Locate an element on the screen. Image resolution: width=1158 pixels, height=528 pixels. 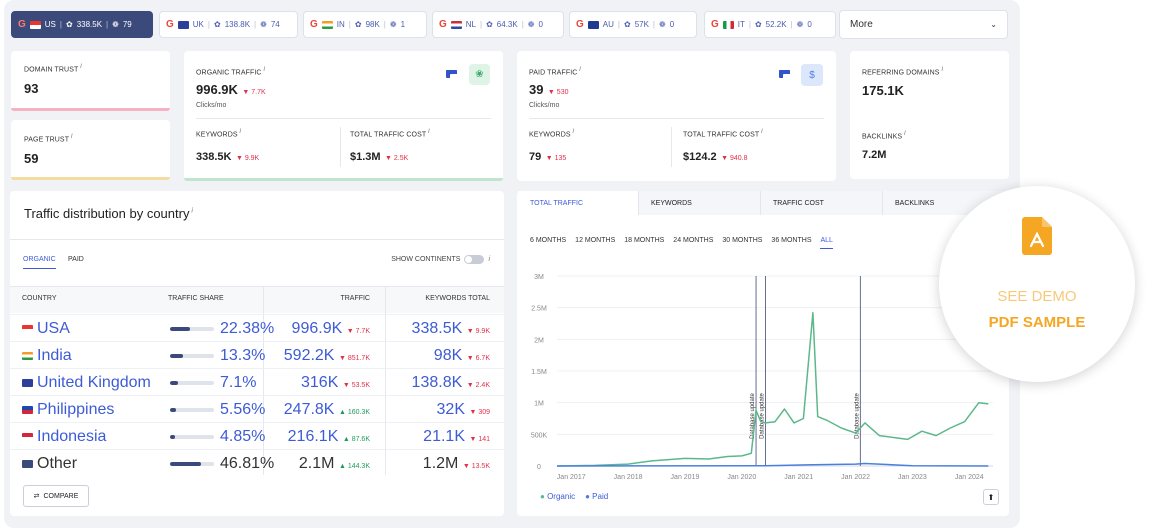
domain-trust-value: 93 is located at coordinates (31, 88).